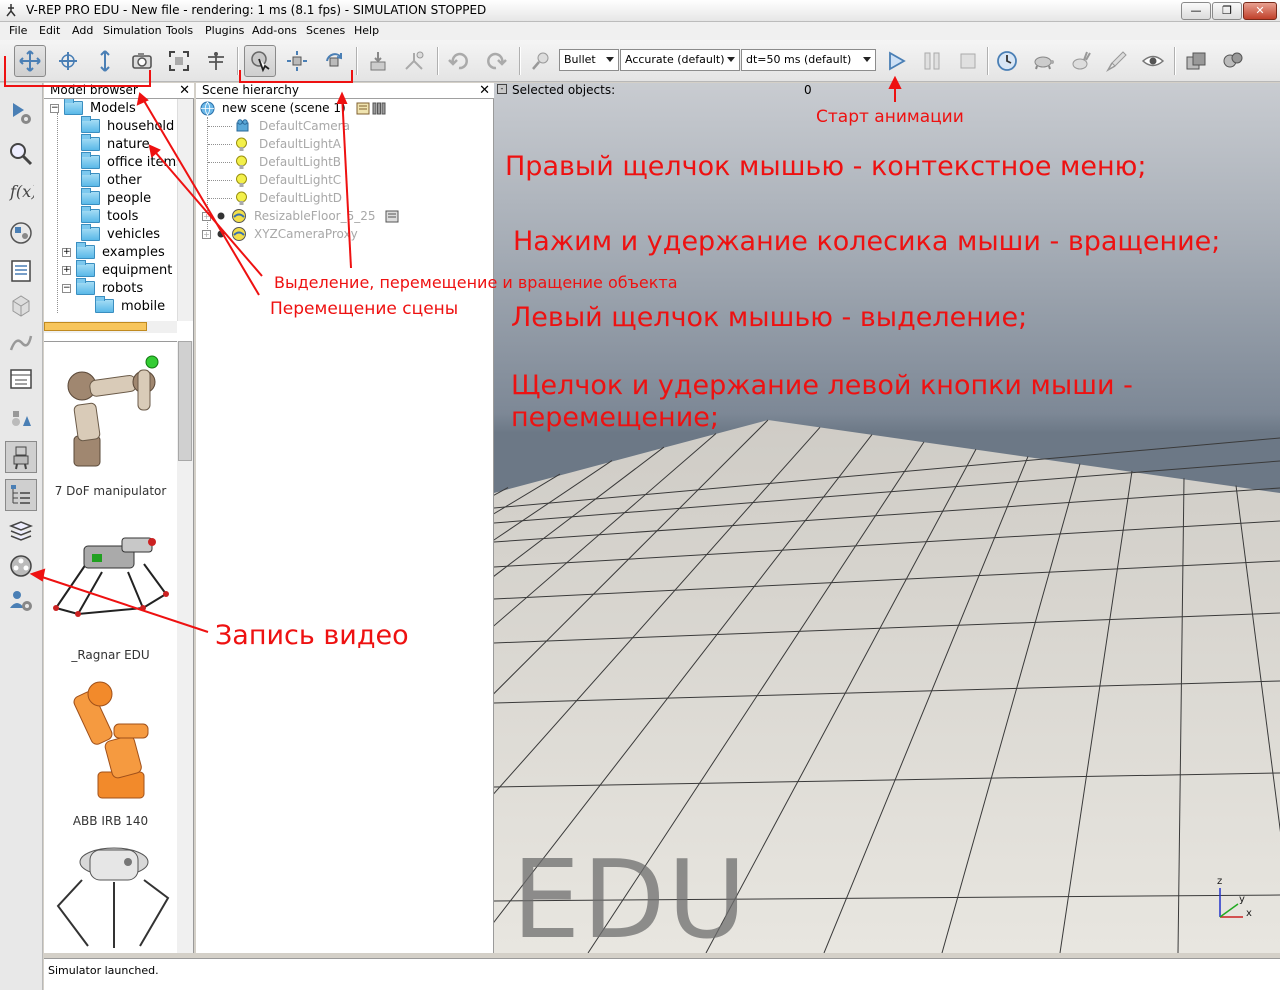 The image size is (1280, 990). I want to click on tree-item-other: other, so click(111, 179).